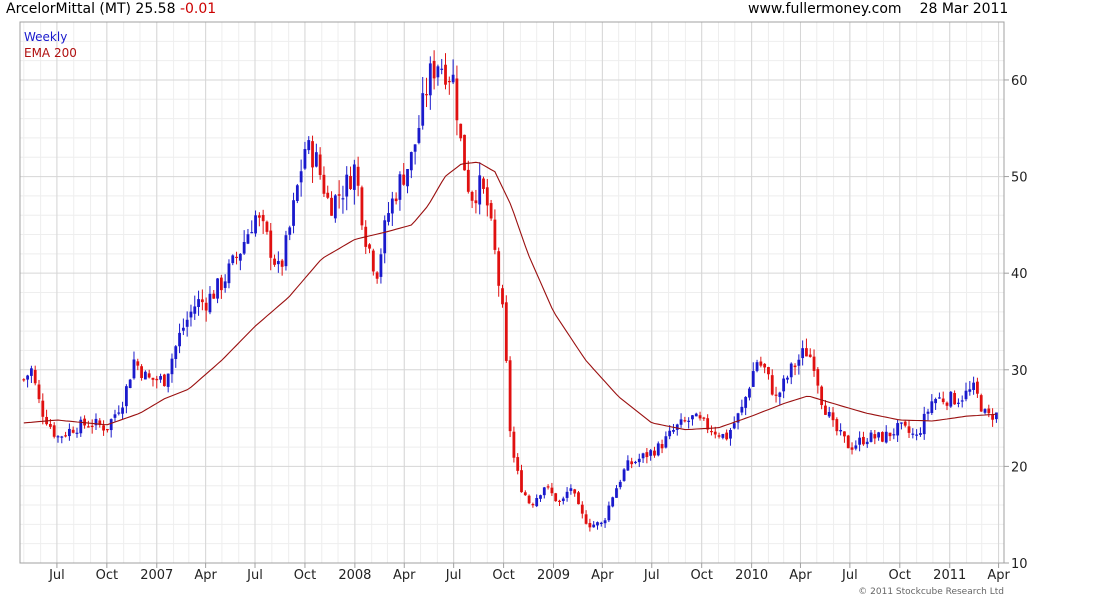 The width and height of the screenshot is (1100, 600). Describe the element at coordinates (751, 575) in the screenshot. I see `x-tick-label: 2010` at that location.